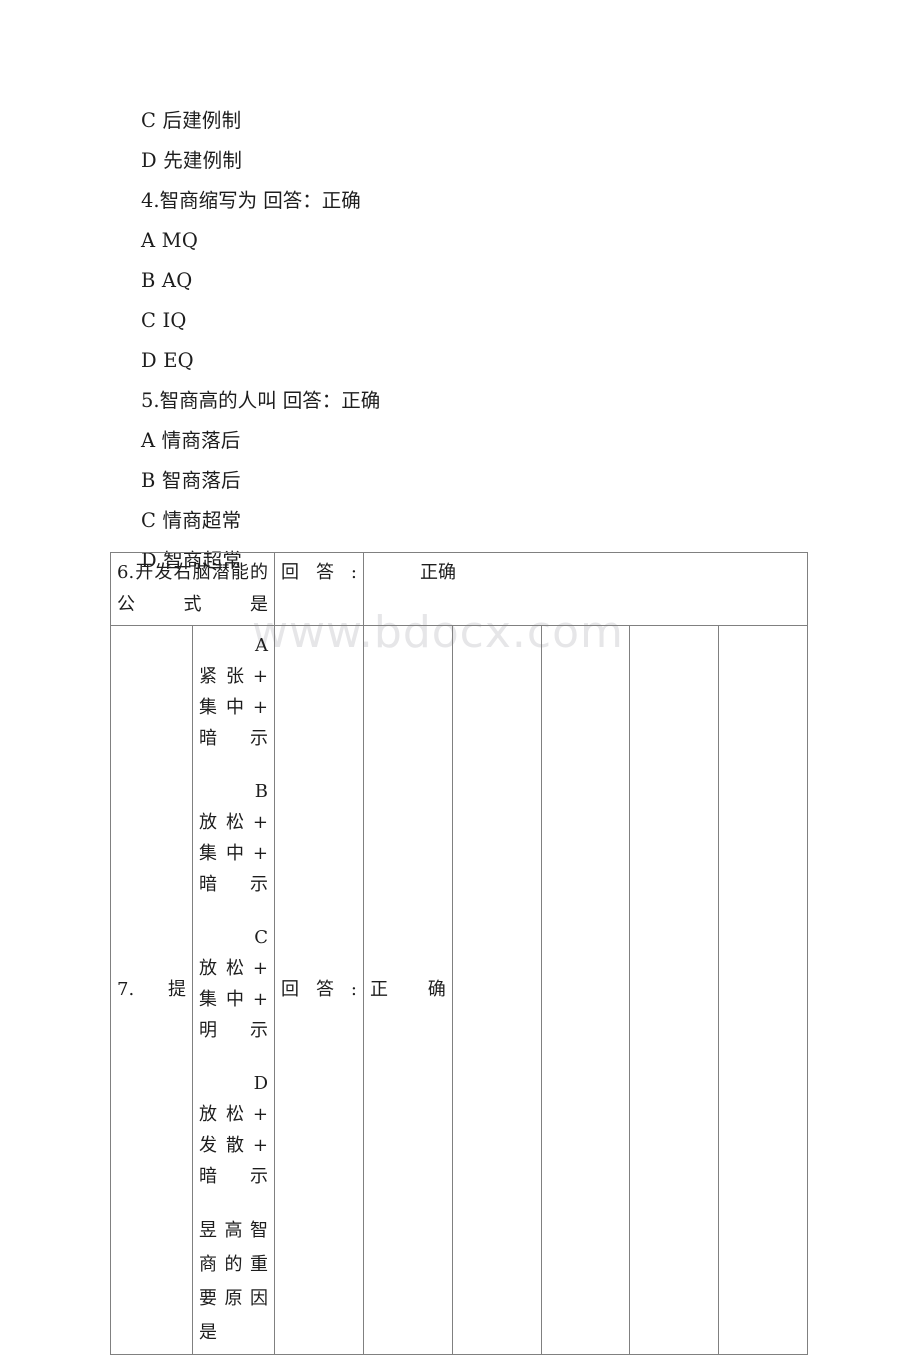 The image size is (920, 1355). Describe the element at coordinates (191, 480) in the screenshot. I see `question-line: B 智商落后` at that location.